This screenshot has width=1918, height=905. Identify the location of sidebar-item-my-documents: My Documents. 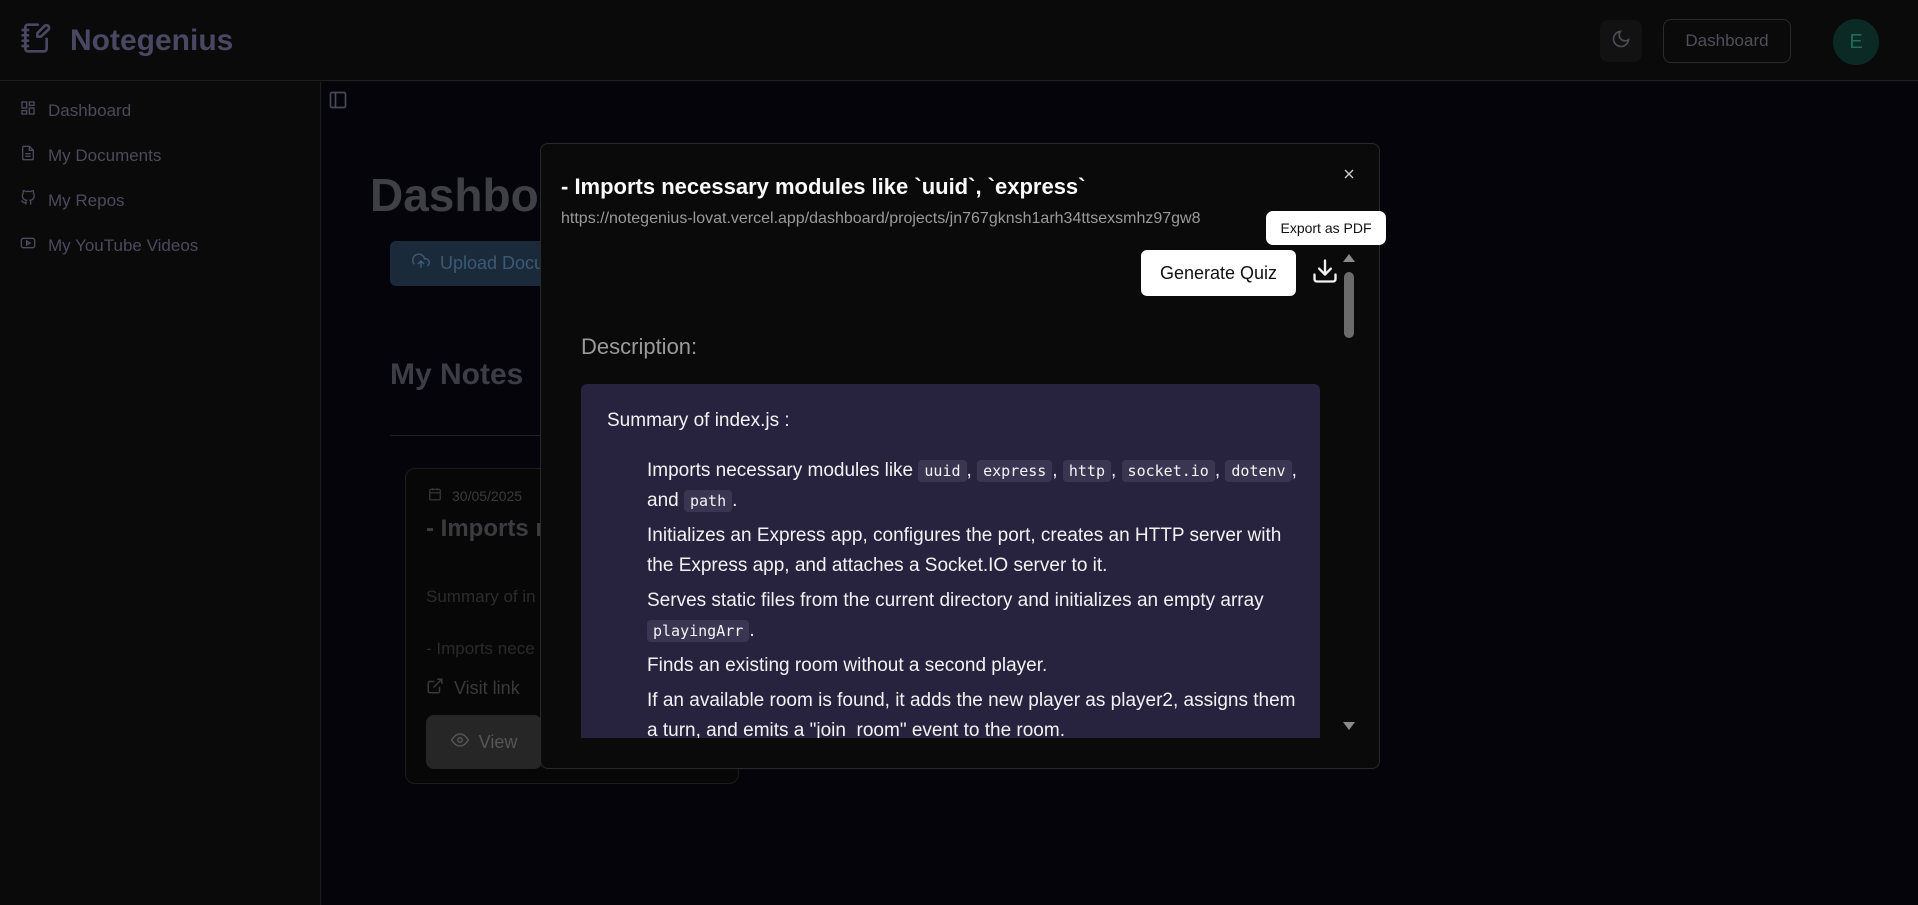
(90, 155).